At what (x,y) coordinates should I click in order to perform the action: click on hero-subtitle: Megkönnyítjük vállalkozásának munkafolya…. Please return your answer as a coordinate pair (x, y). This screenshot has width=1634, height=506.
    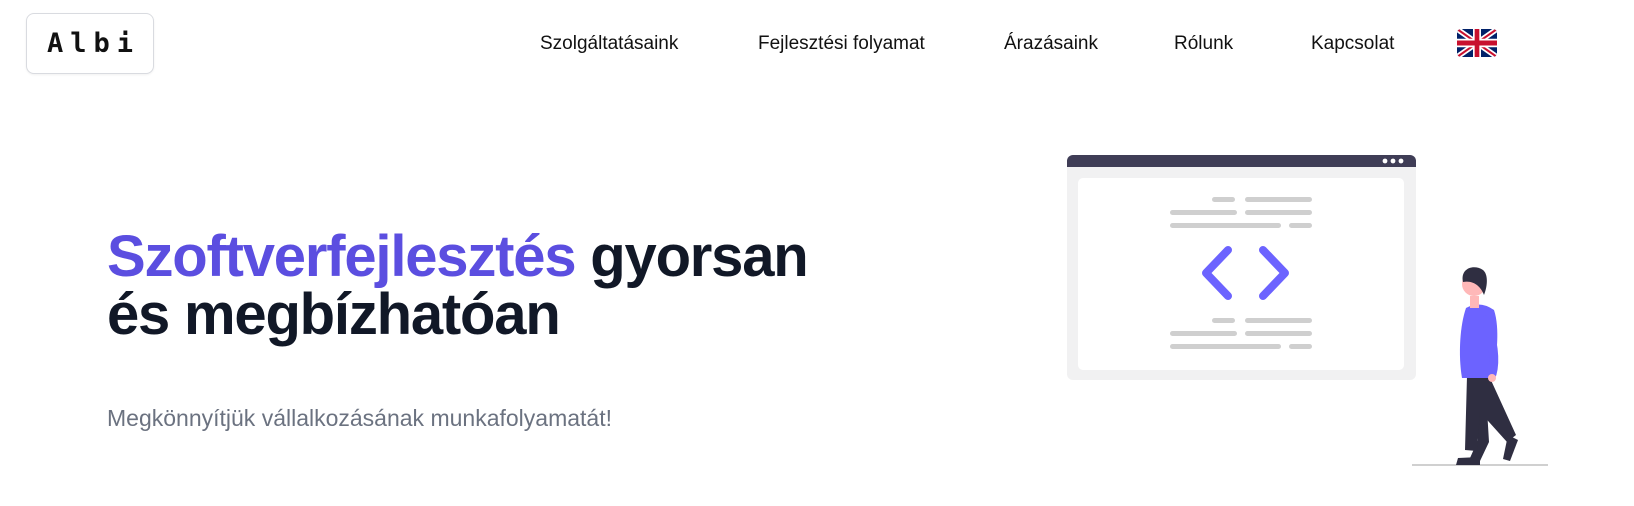
    Looking at the image, I should click on (359, 418).